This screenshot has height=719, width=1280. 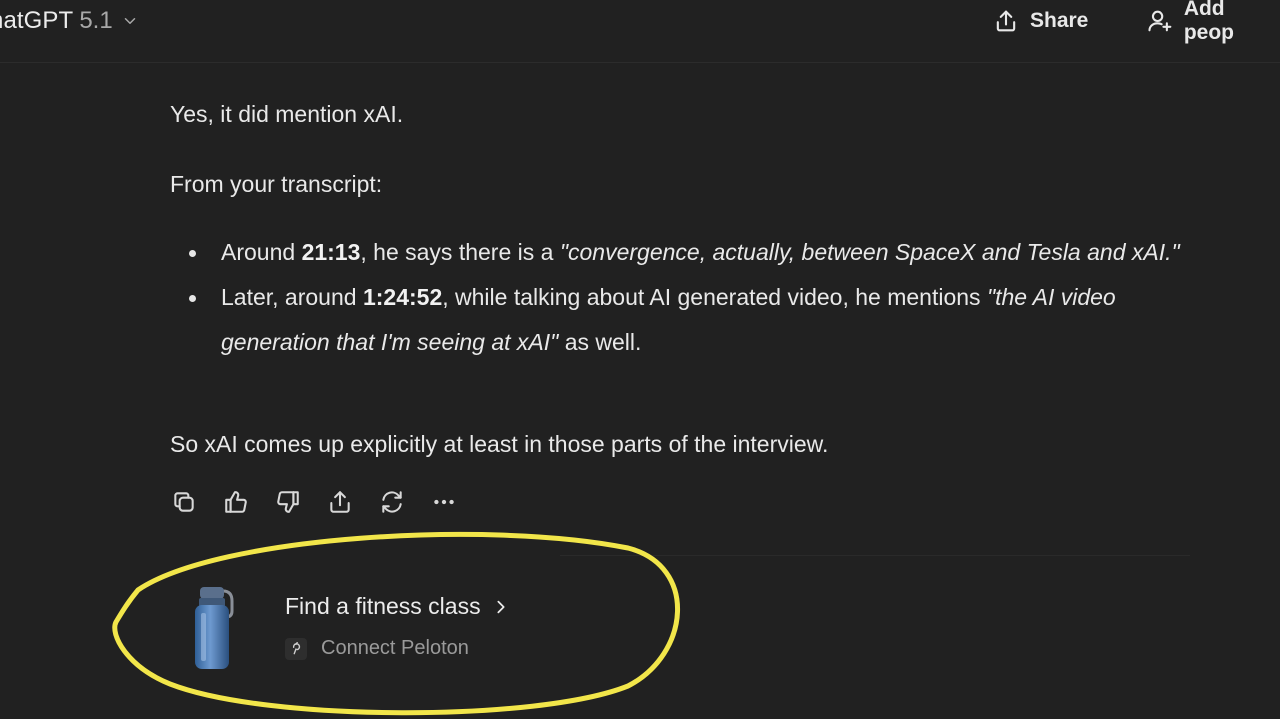 I want to click on regenerate-icon, so click(x=392, y=502).